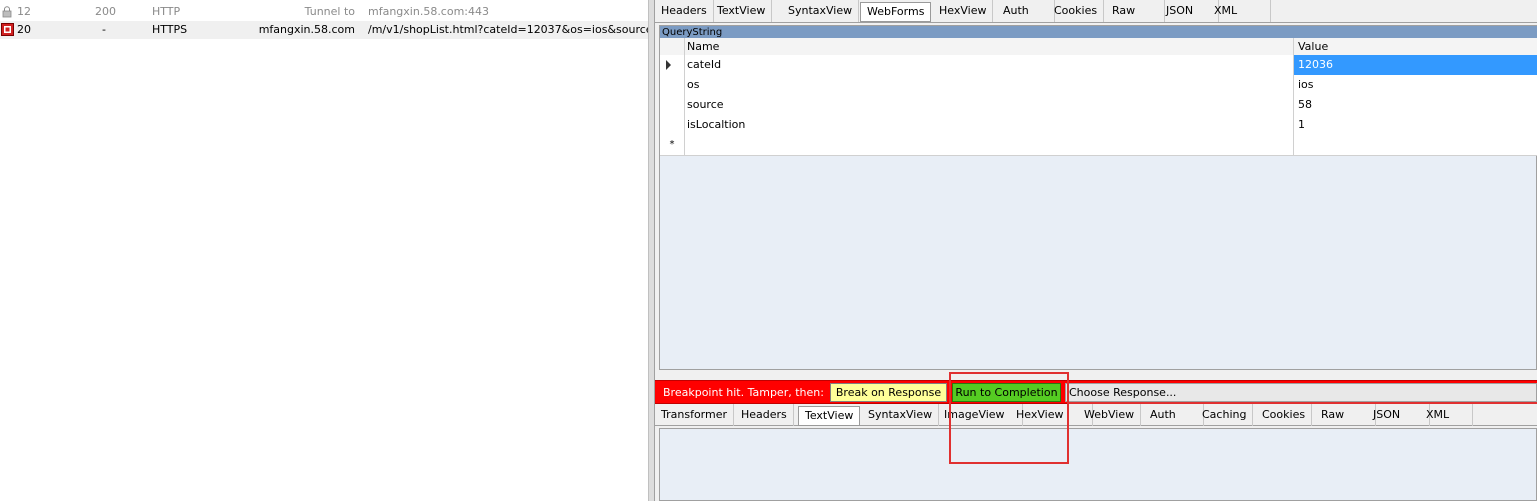 Image resolution: width=1537 pixels, height=501 pixels. Describe the element at coordinates (989, 125) in the screenshot. I see `cell-name: isLocaltion` at that location.